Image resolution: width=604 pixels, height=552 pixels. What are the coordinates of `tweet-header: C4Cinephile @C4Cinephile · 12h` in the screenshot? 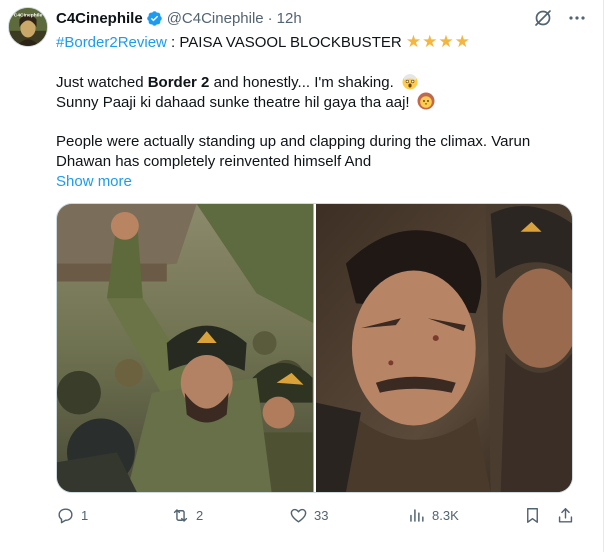 It's located at (179, 18).